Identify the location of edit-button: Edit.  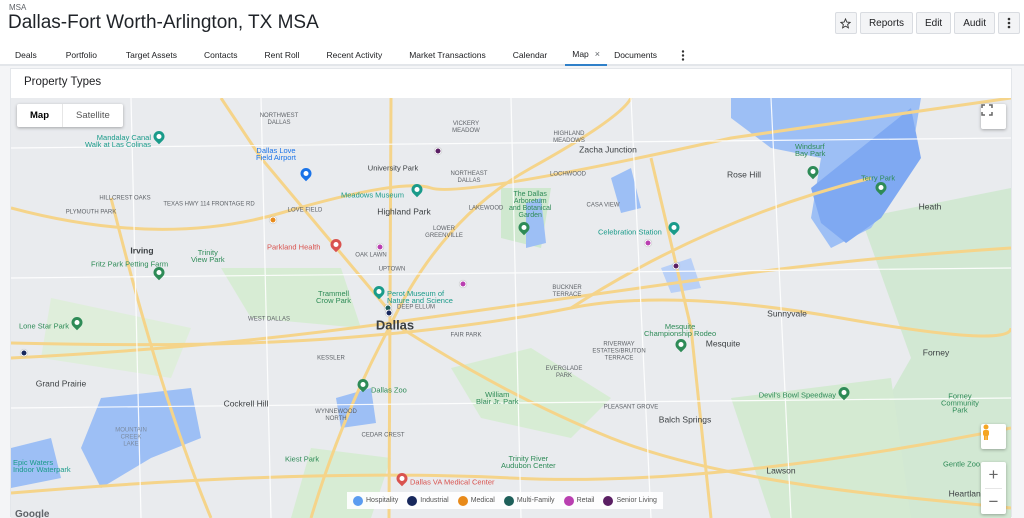
(933, 23).